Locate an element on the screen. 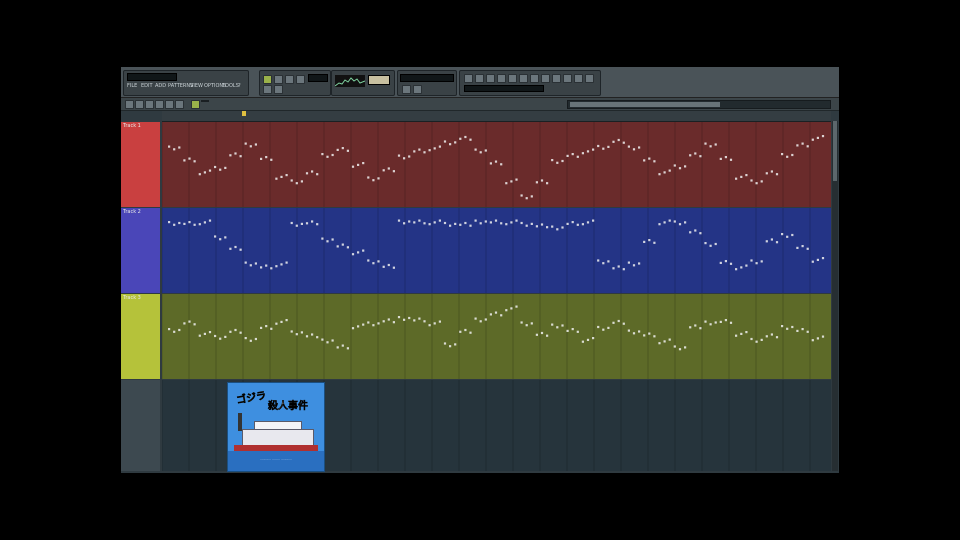  menu-tools: TOOLS is located at coordinates (230, 86).